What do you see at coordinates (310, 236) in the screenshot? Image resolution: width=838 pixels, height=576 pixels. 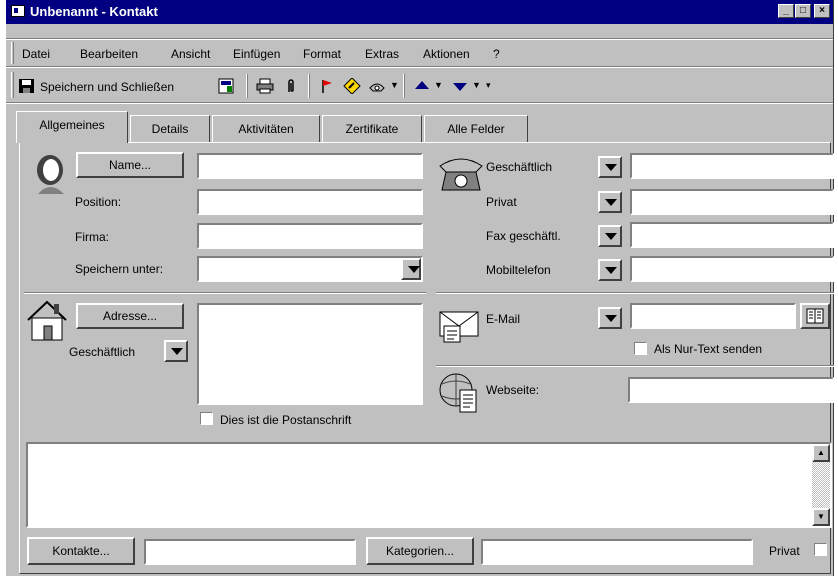 I see `company-field` at bounding box center [310, 236].